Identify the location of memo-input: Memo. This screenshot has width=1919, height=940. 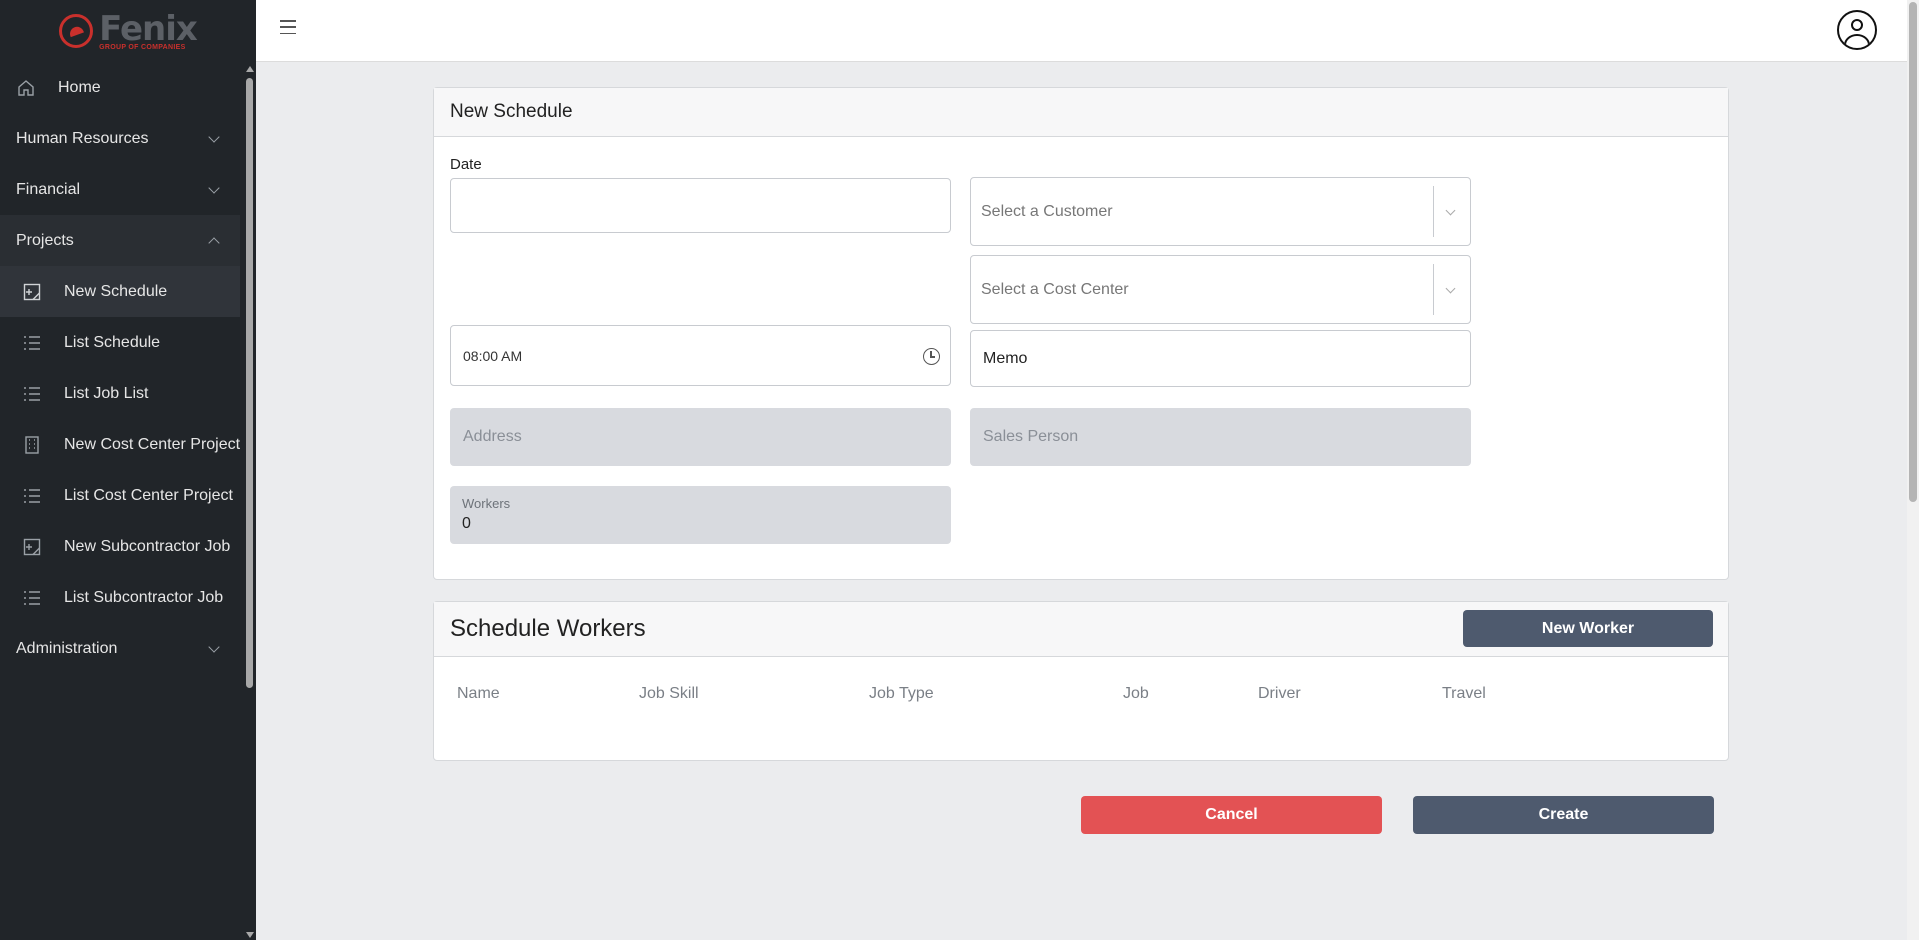
(1220, 358).